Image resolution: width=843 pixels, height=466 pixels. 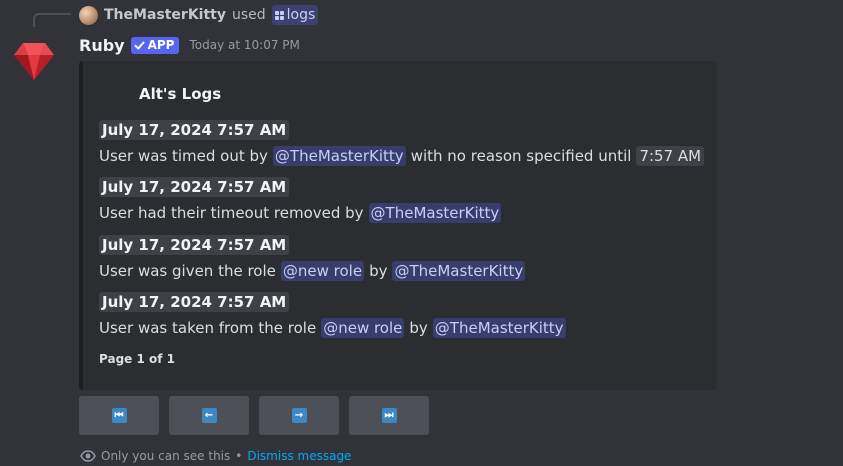 What do you see at coordinates (166, 456) in the screenshot?
I see `ephemeral-text: Only you can see this` at bounding box center [166, 456].